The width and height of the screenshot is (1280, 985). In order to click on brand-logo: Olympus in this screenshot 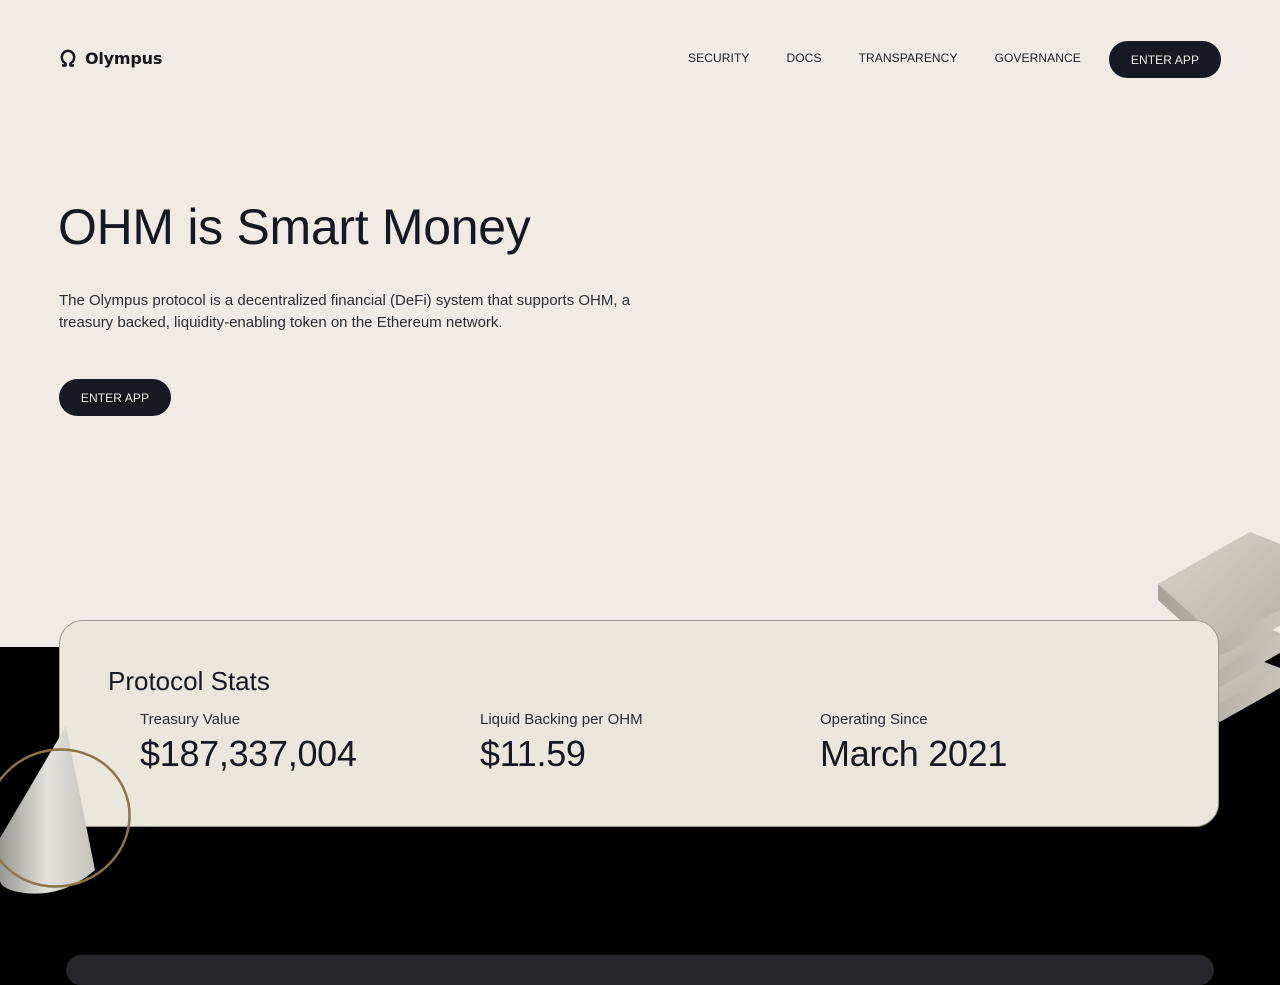, I will do `click(110, 58)`.